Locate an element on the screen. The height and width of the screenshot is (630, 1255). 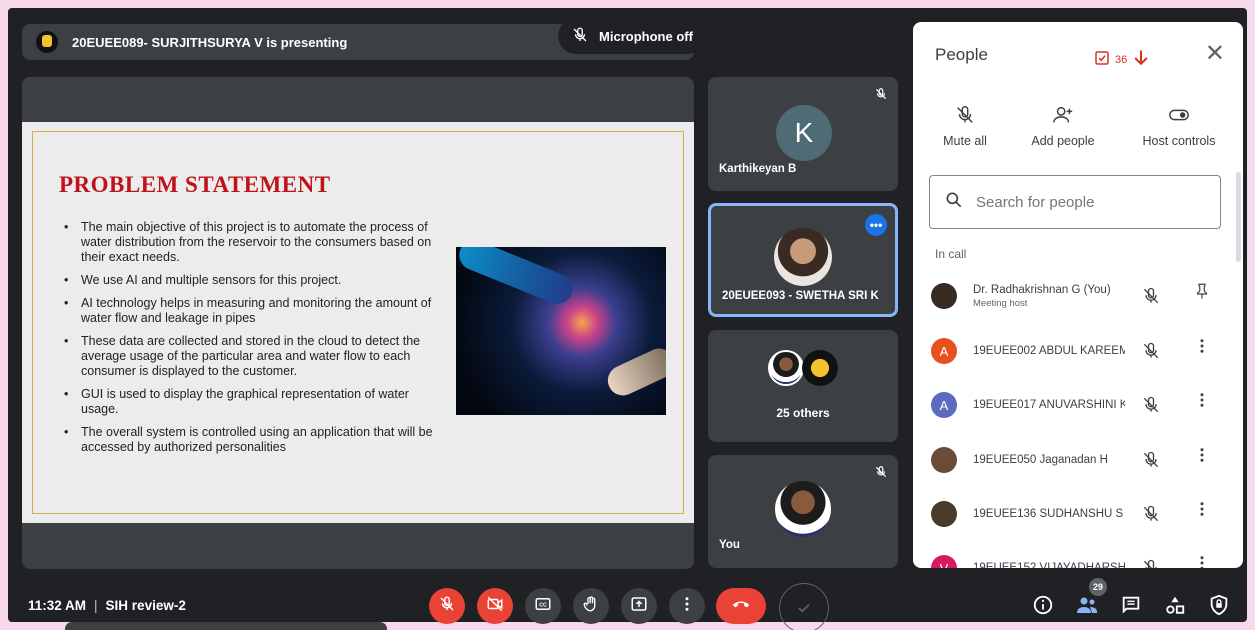
meeting-info: 11:32 AM | SIH review-2 is located at coordinates (107, 605).